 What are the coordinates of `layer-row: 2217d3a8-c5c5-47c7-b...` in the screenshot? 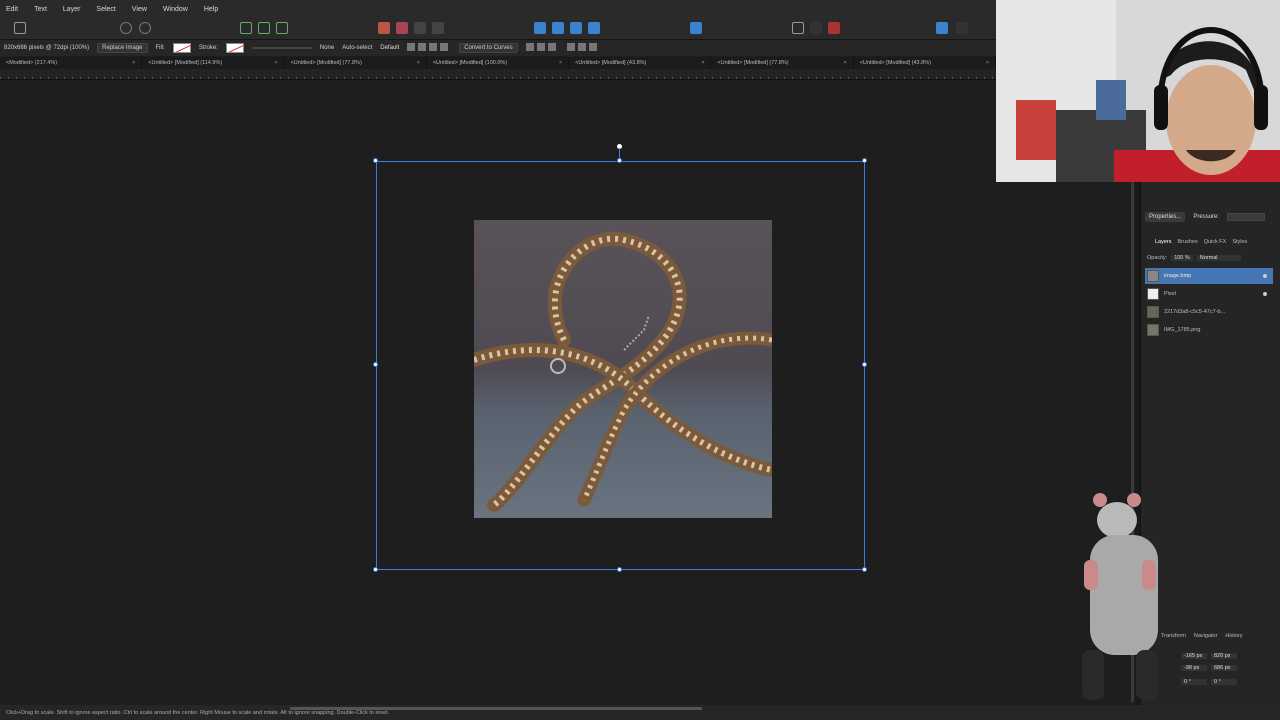 It's located at (1209, 312).